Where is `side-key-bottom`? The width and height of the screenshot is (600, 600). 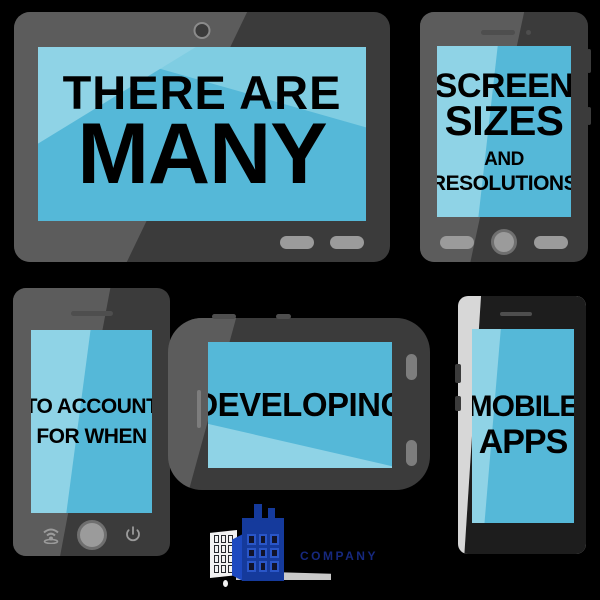
side-key-bottom is located at coordinates (411, 453).